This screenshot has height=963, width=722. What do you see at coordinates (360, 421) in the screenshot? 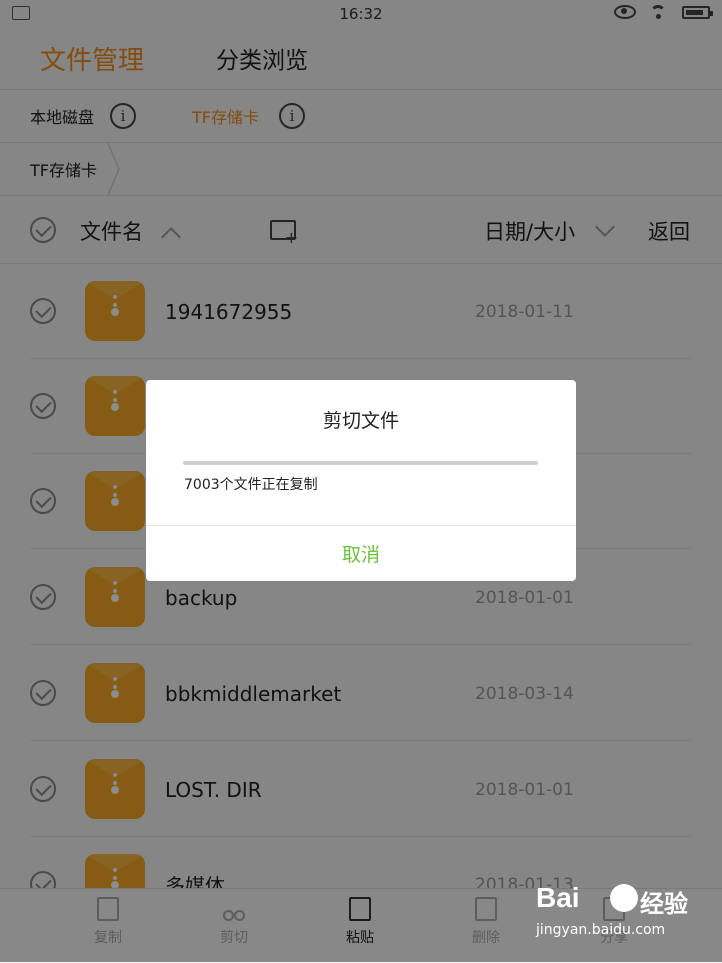
I see `dialog-title: 剪切文件` at bounding box center [360, 421].